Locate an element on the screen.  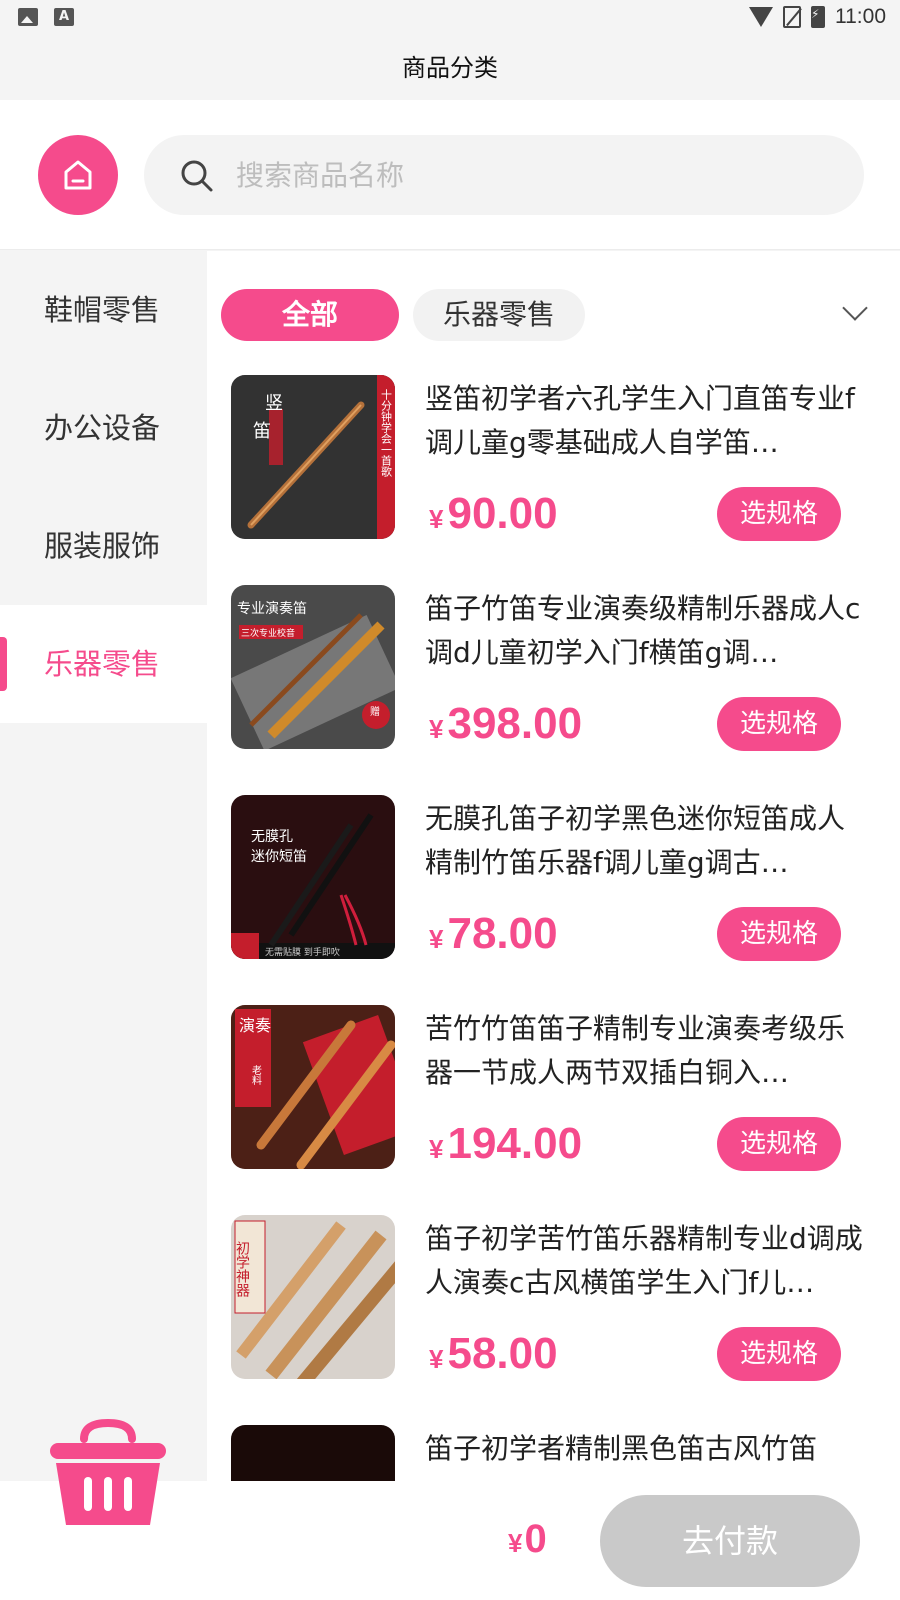
subcategory-chips: 全部 乐器零售 is located at coordinates (403, 315).